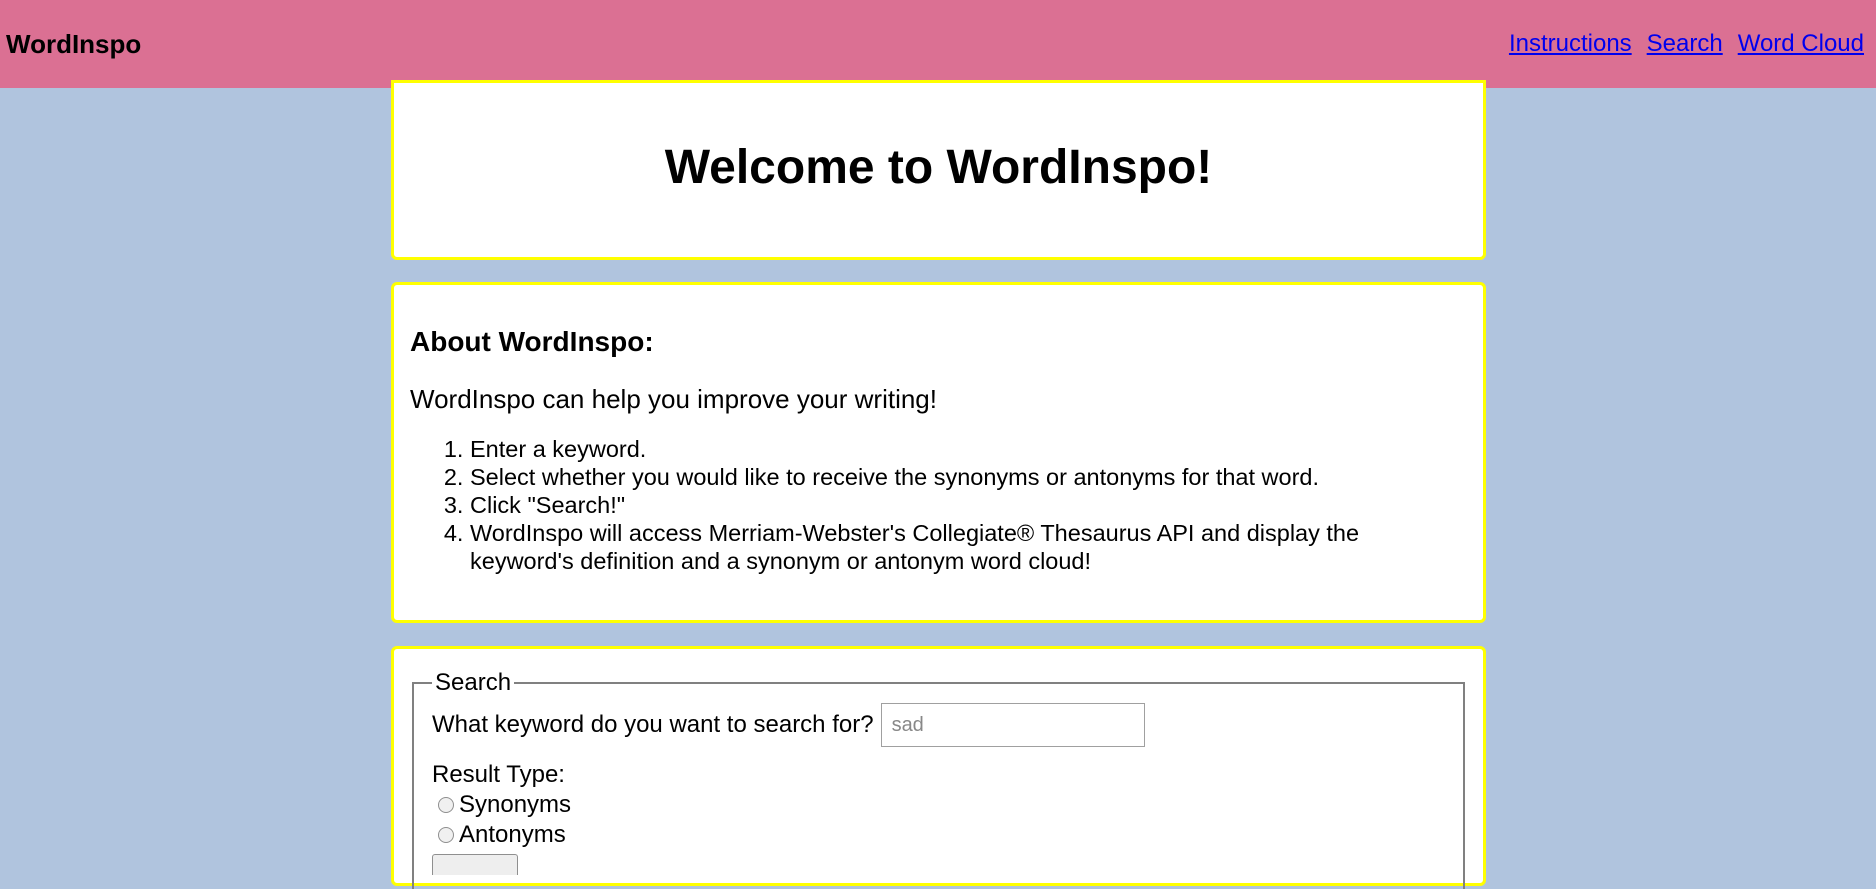  What do you see at coordinates (1801, 44) in the screenshot?
I see `nav-link-word-cloud: Word Cloud` at bounding box center [1801, 44].